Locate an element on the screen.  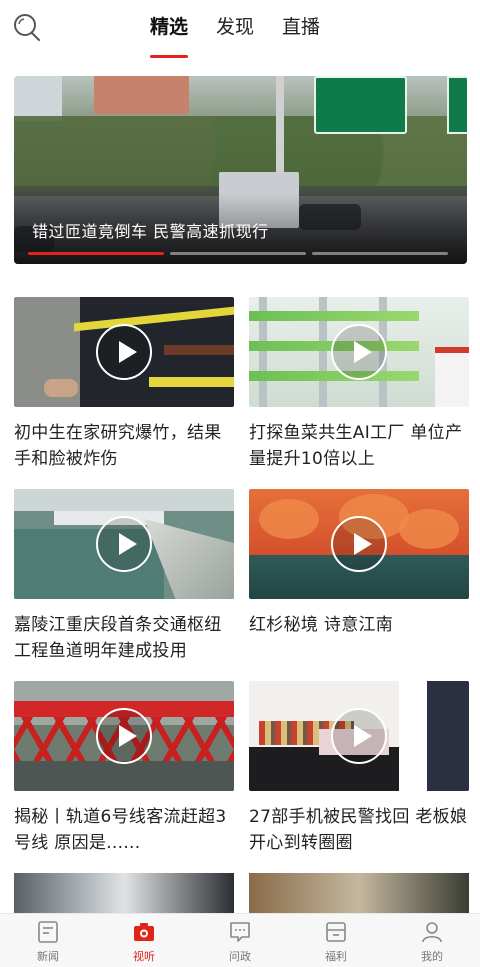
video-card: 红杉秘境 诗意江南 is located at coordinates (359, 563).